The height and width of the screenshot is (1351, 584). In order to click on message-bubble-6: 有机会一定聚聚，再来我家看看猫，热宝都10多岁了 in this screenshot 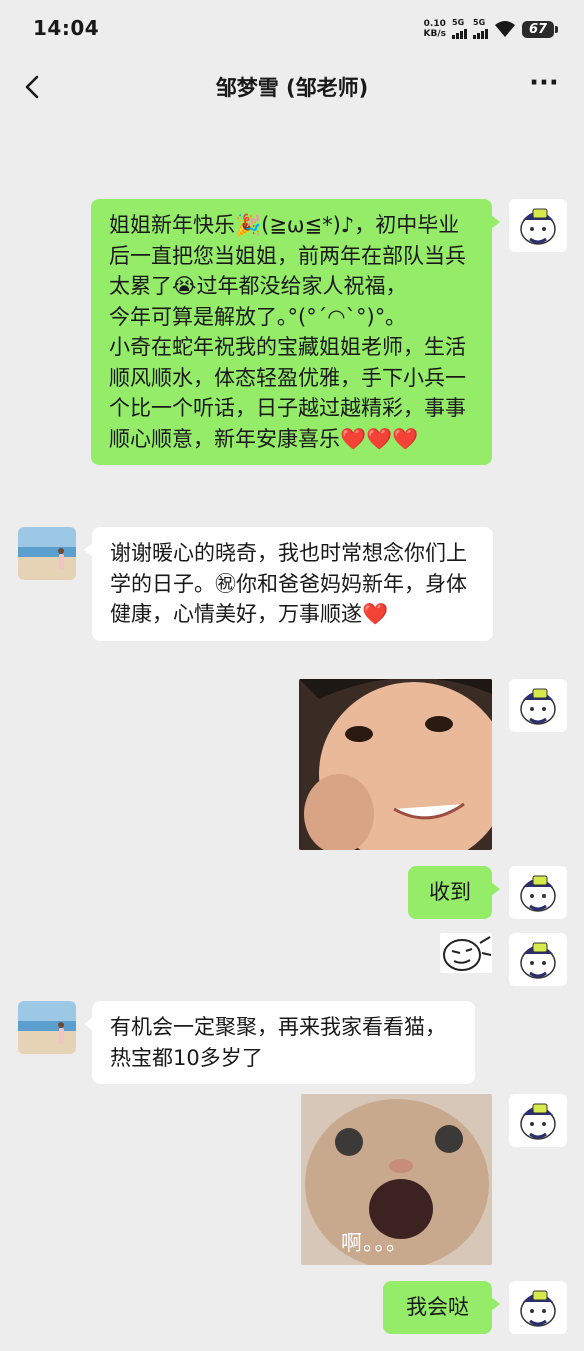, I will do `click(279, 1042)`.